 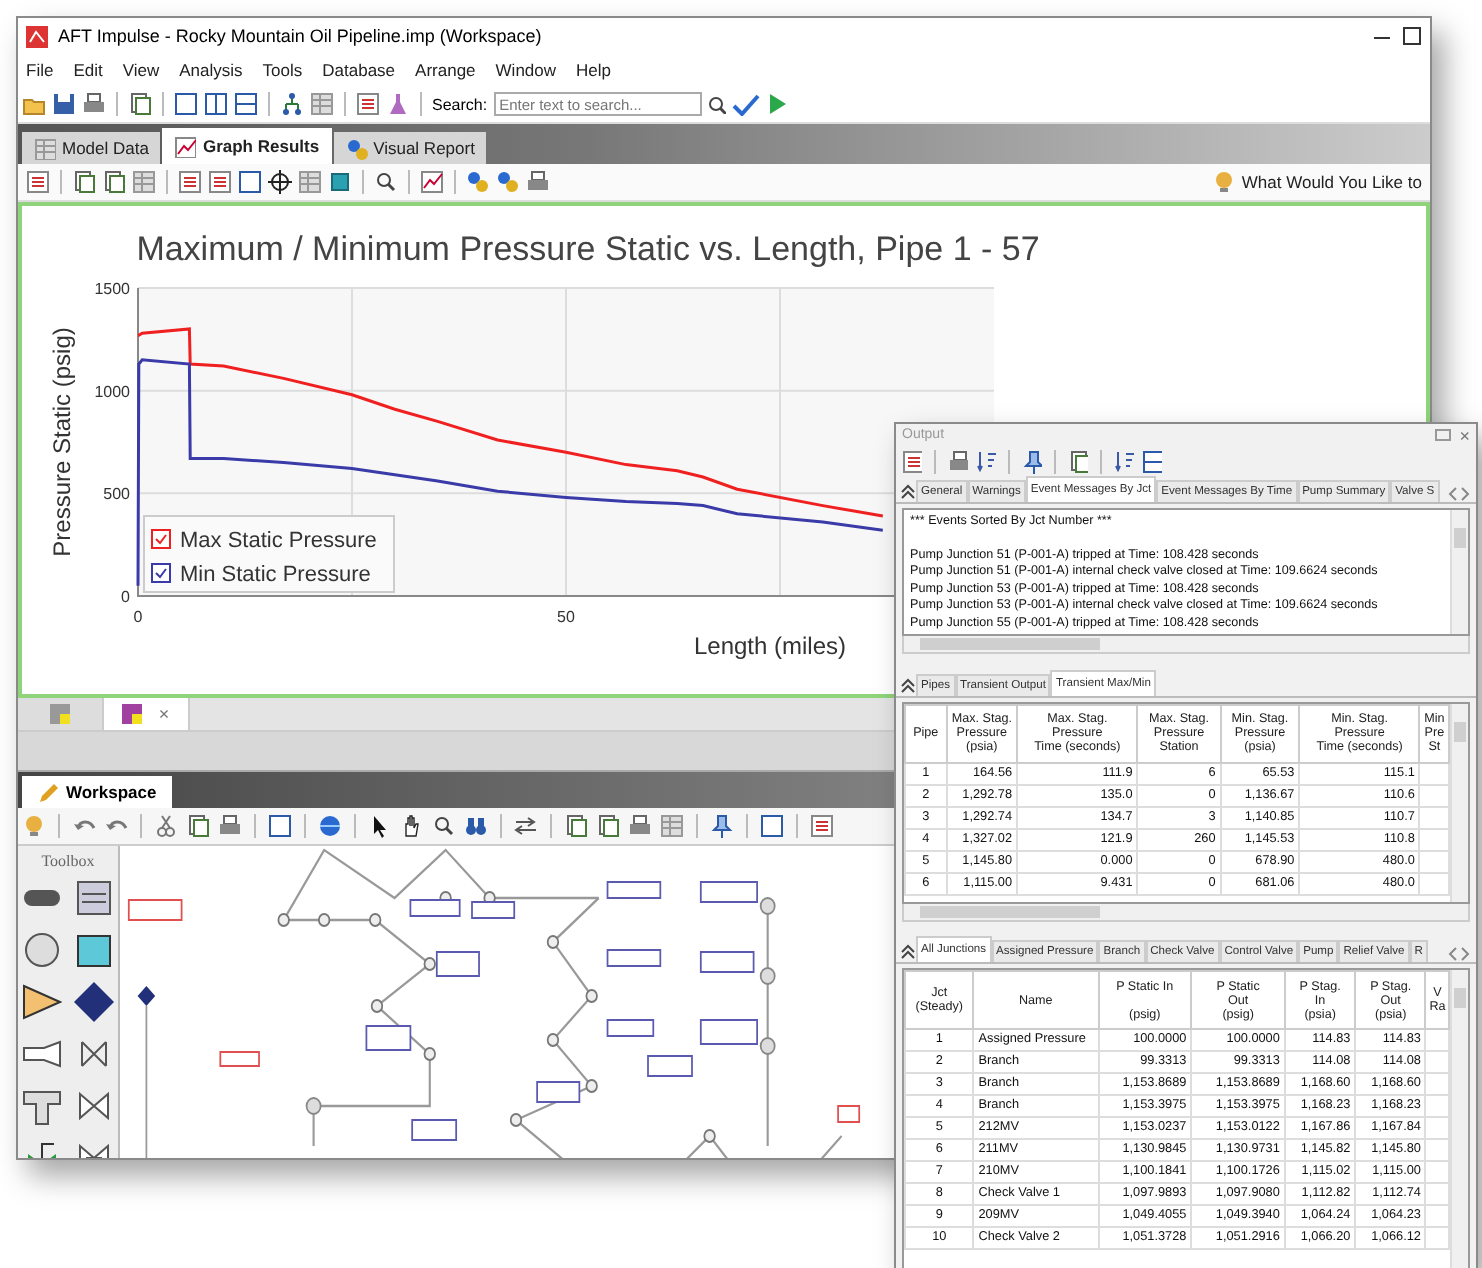 What do you see at coordinates (566, 617) in the screenshot?
I see `tick-label: 50` at bounding box center [566, 617].